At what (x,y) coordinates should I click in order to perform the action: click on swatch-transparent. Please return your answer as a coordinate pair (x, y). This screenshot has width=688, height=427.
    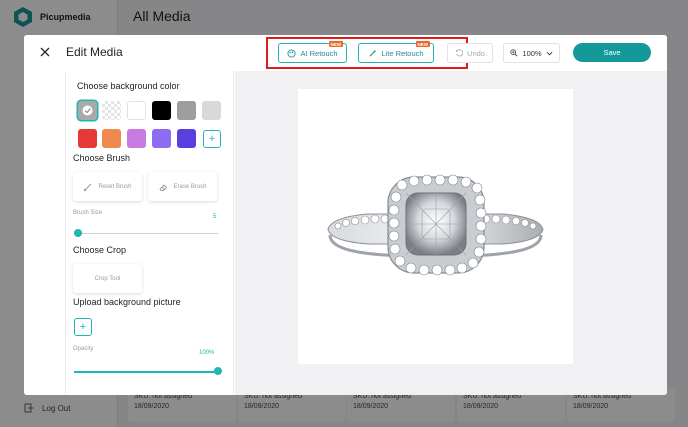
    Looking at the image, I should click on (111, 110).